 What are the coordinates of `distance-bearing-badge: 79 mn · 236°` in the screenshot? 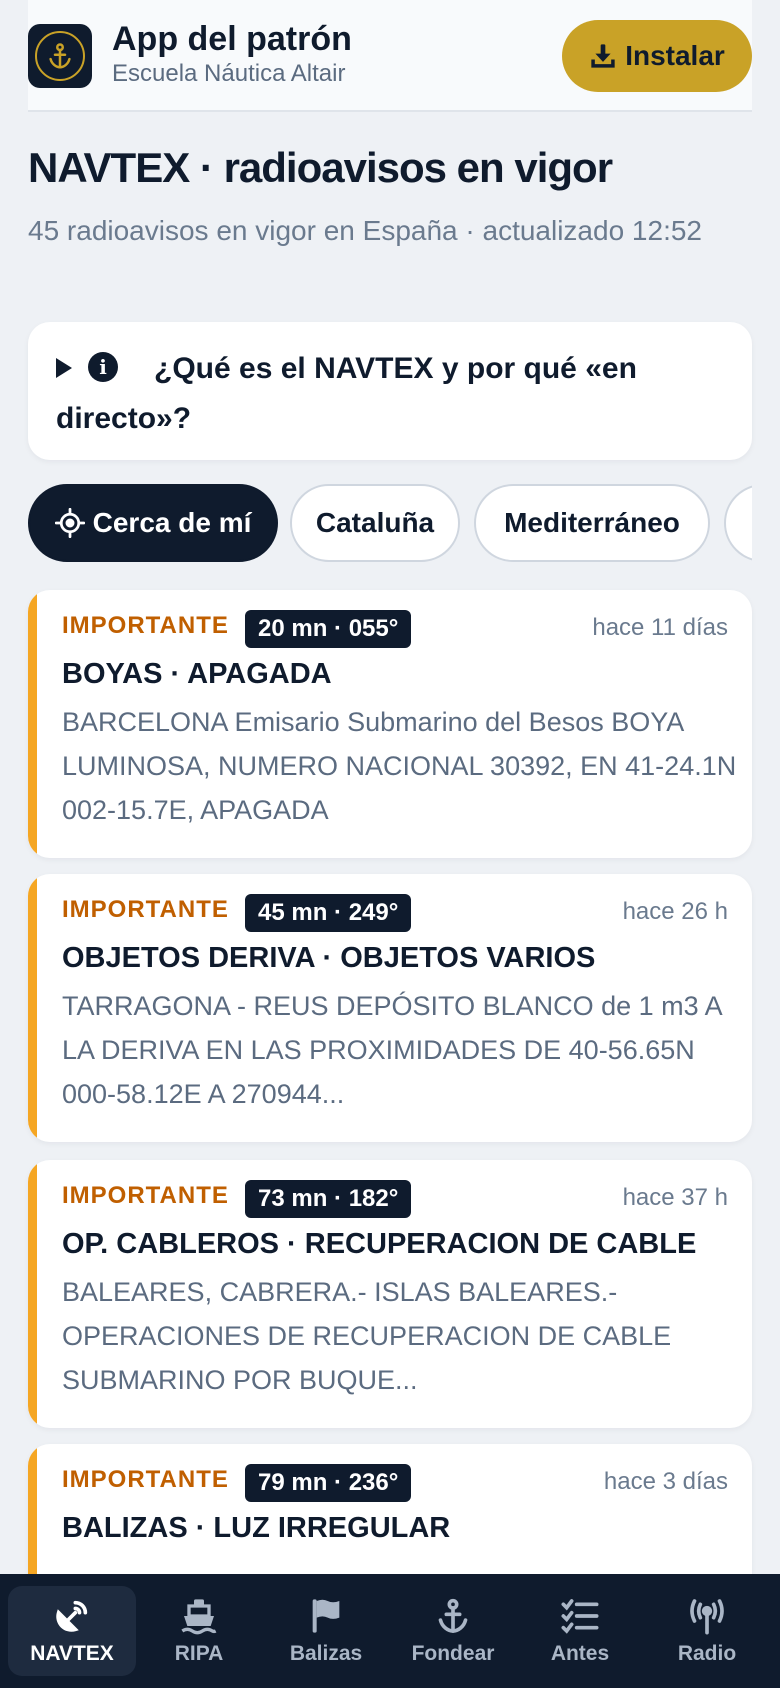 It's located at (328, 1483).